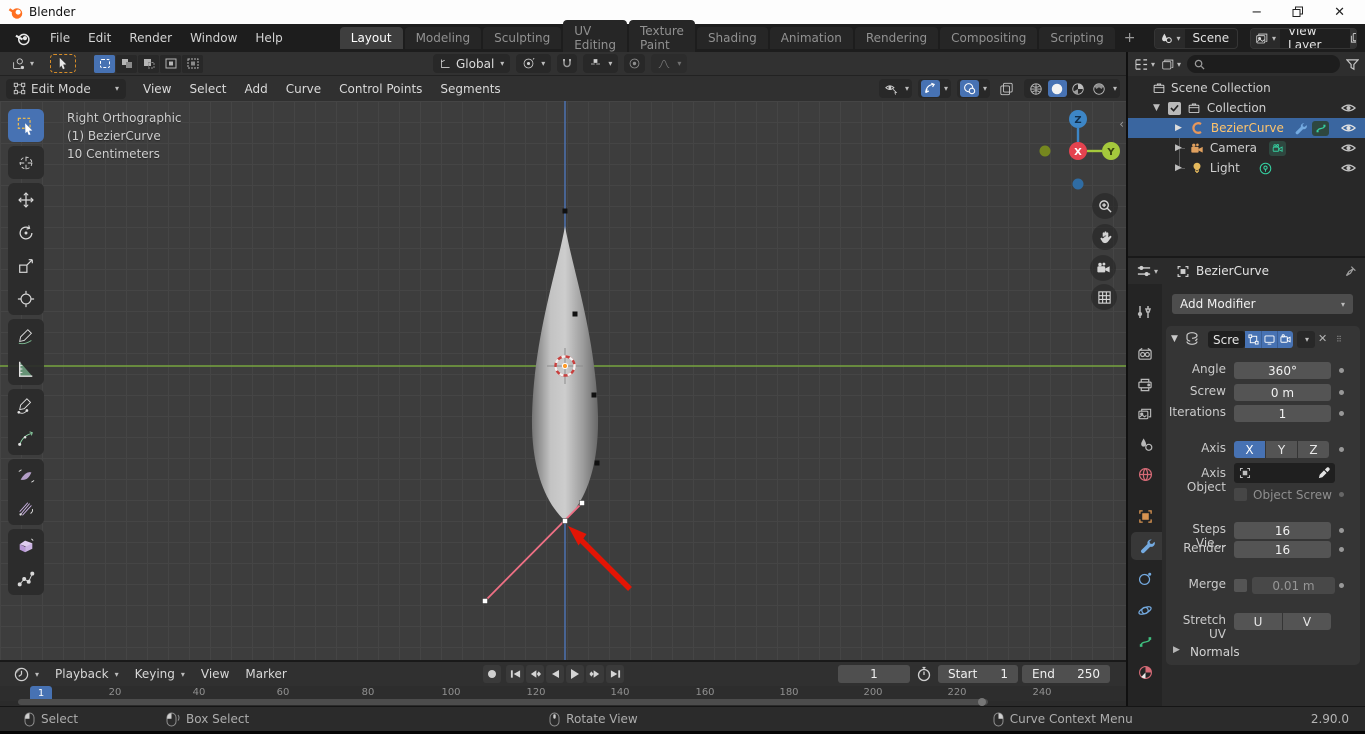 The image size is (1365, 734). I want to click on play-button, so click(575, 674).